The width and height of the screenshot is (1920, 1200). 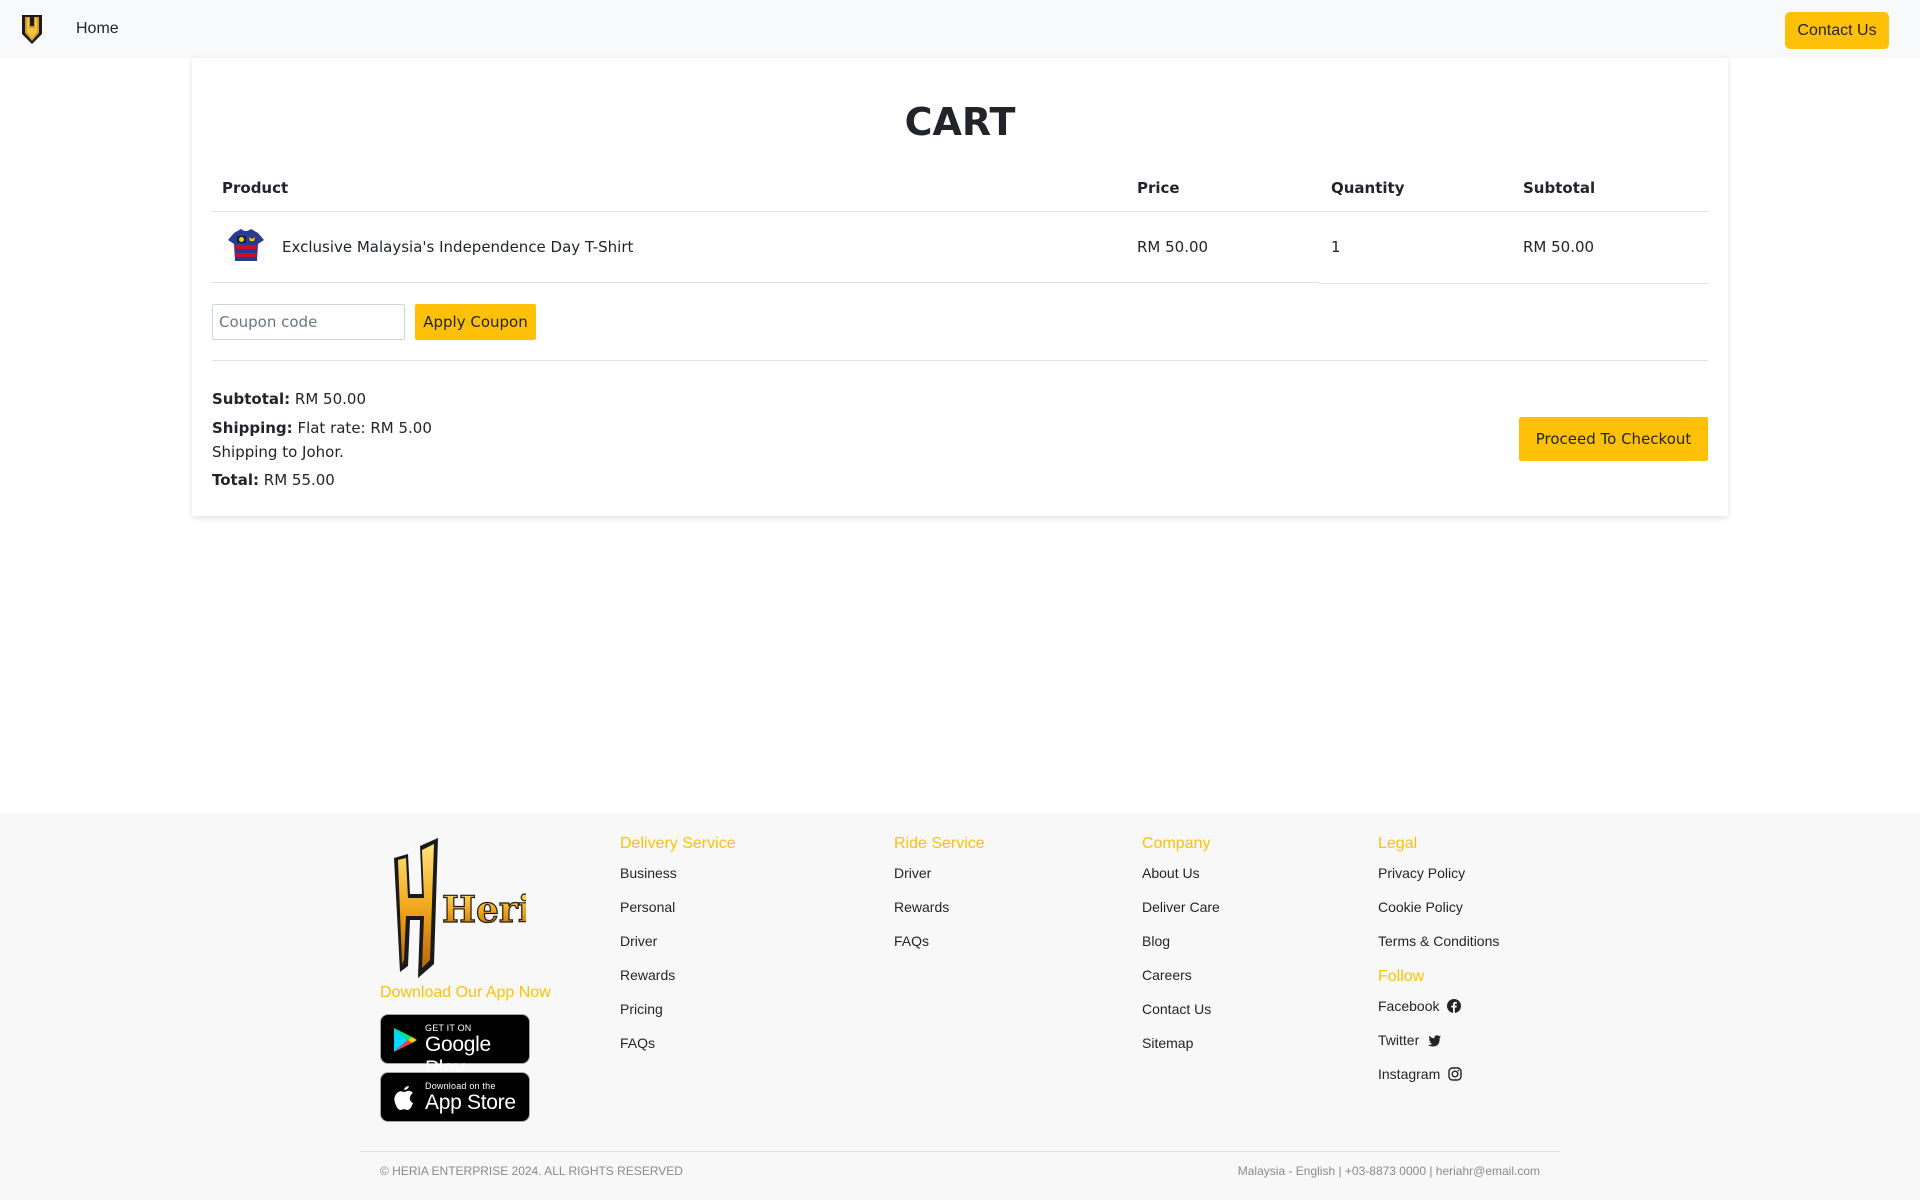 What do you see at coordinates (235, 480) in the screenshot?
I see `summary-total-label: Total:` at bounding box center [235, 480].